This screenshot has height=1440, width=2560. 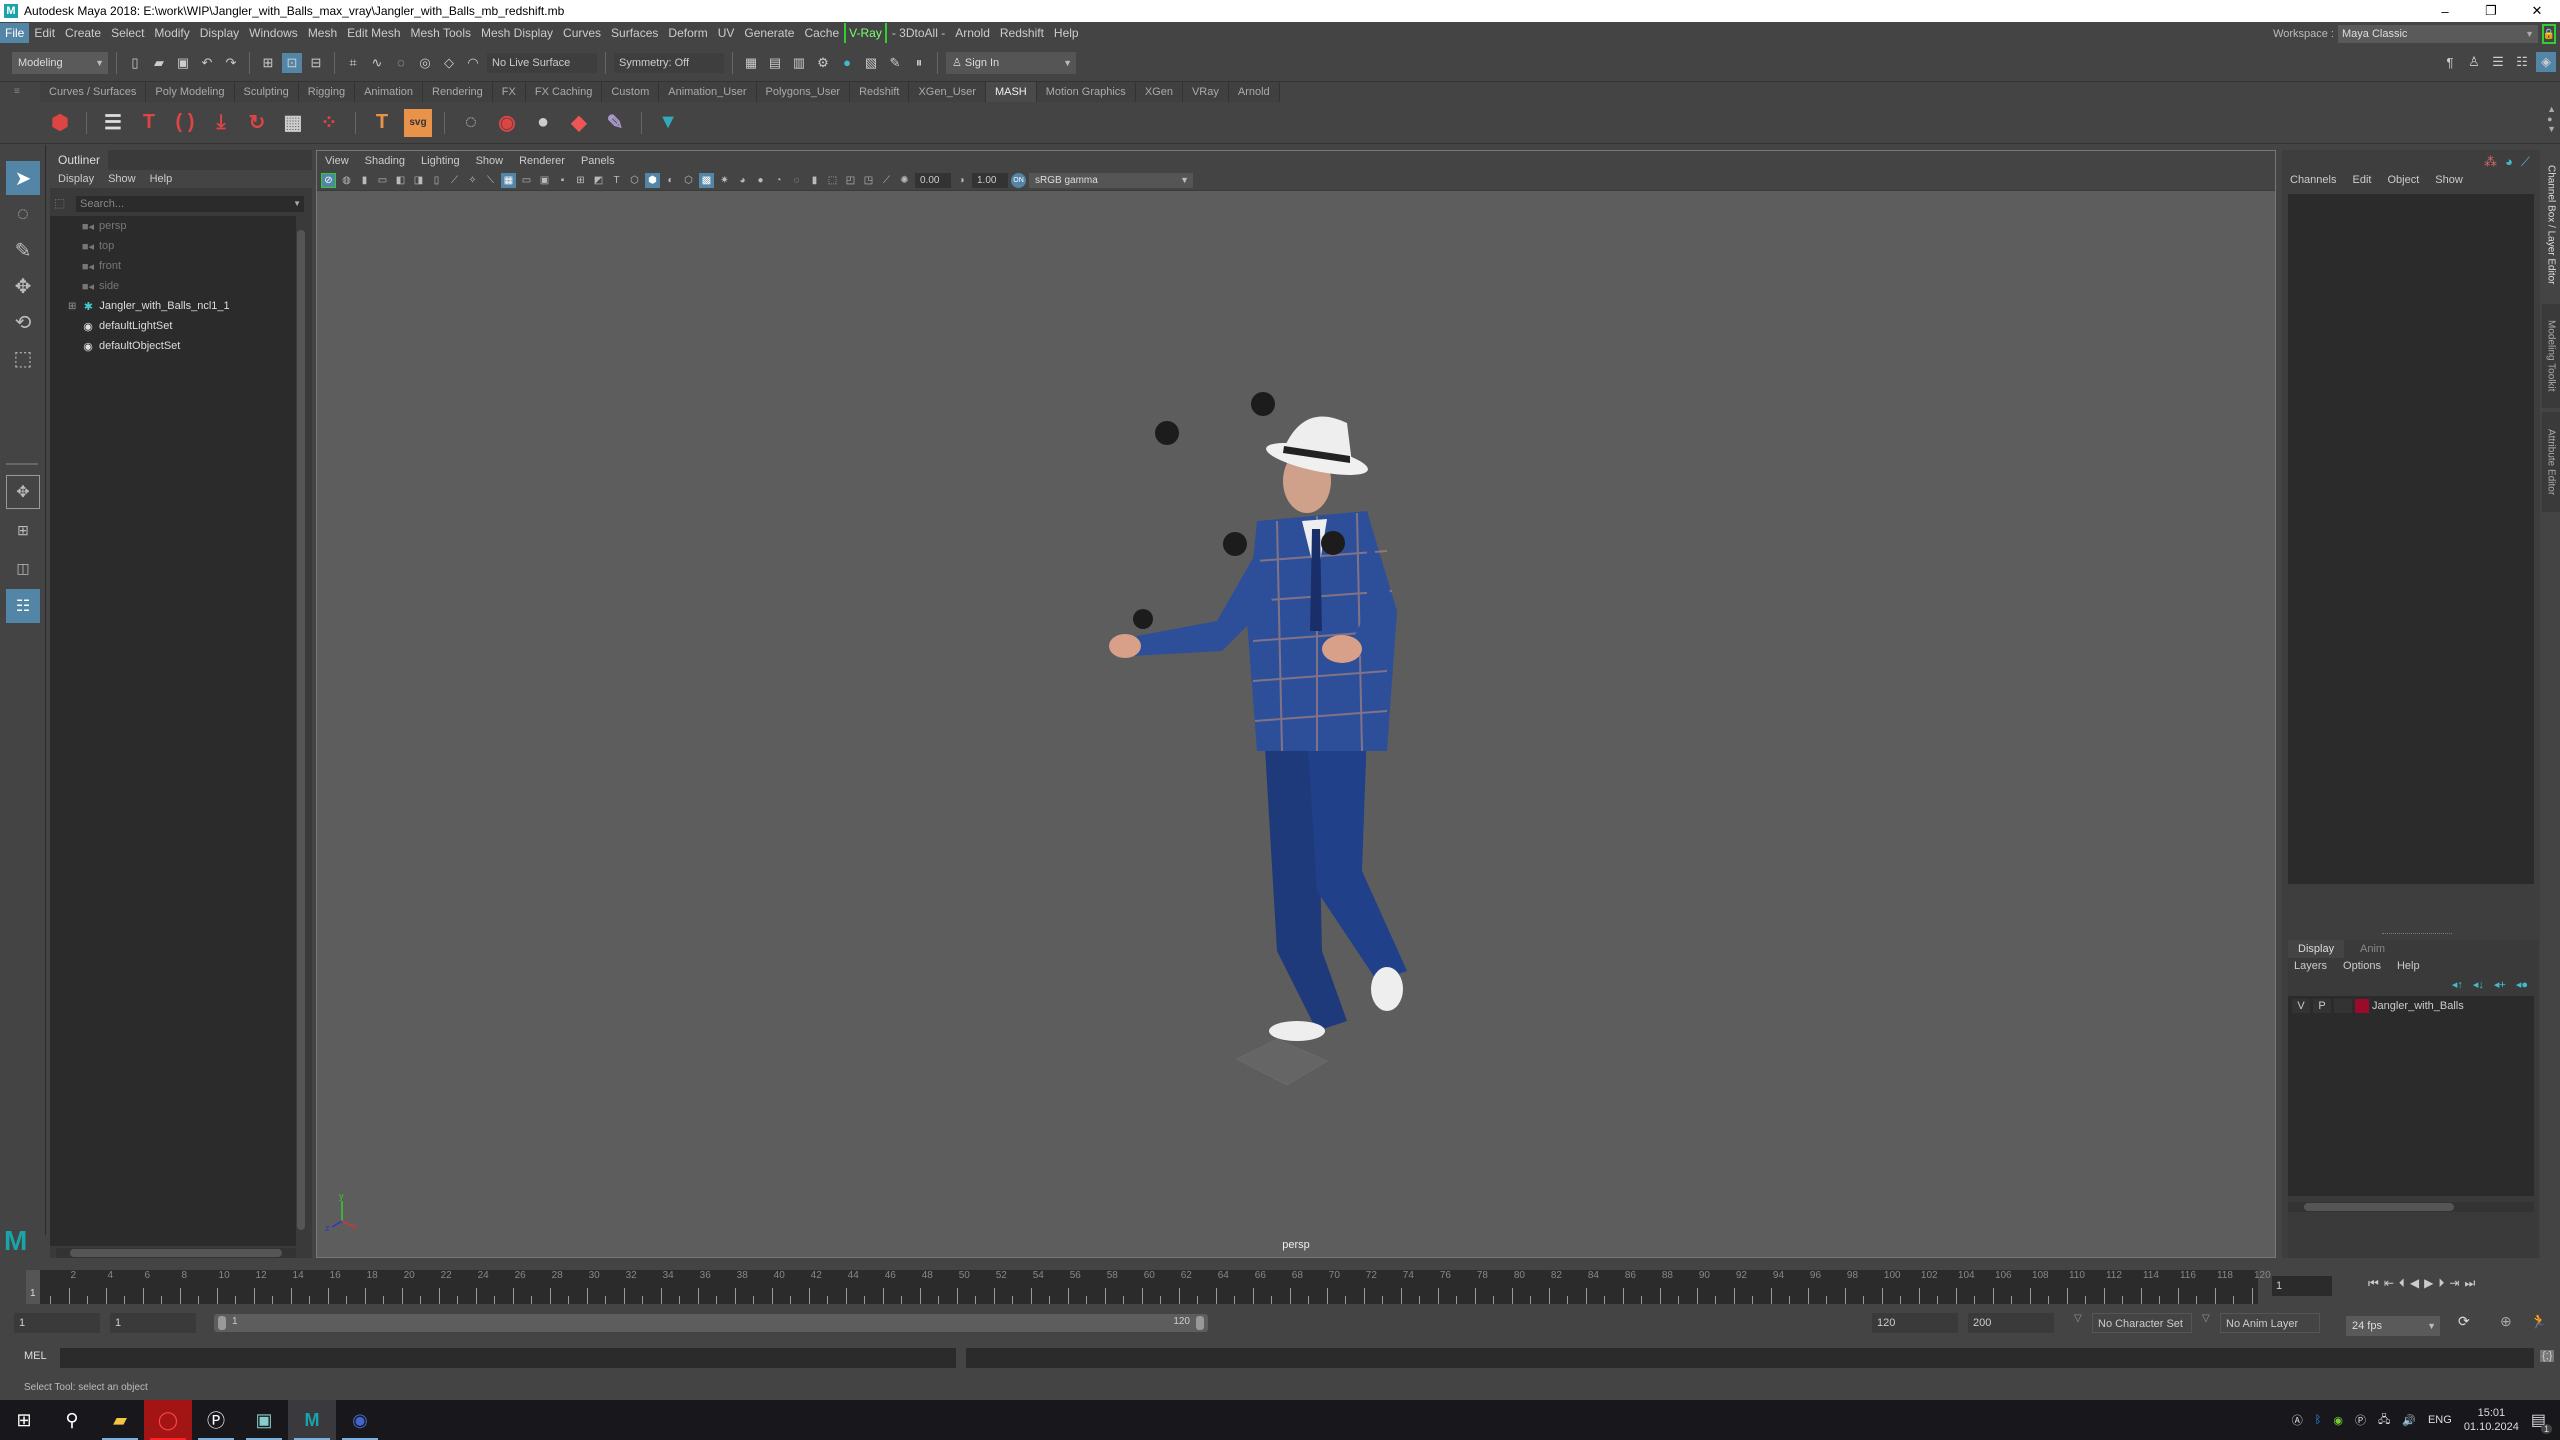 What do you see at coordinates (327, 92) in the screenshot?
I see `shelf-tab-rigging: Rigging` at bounding box center [327, 92].